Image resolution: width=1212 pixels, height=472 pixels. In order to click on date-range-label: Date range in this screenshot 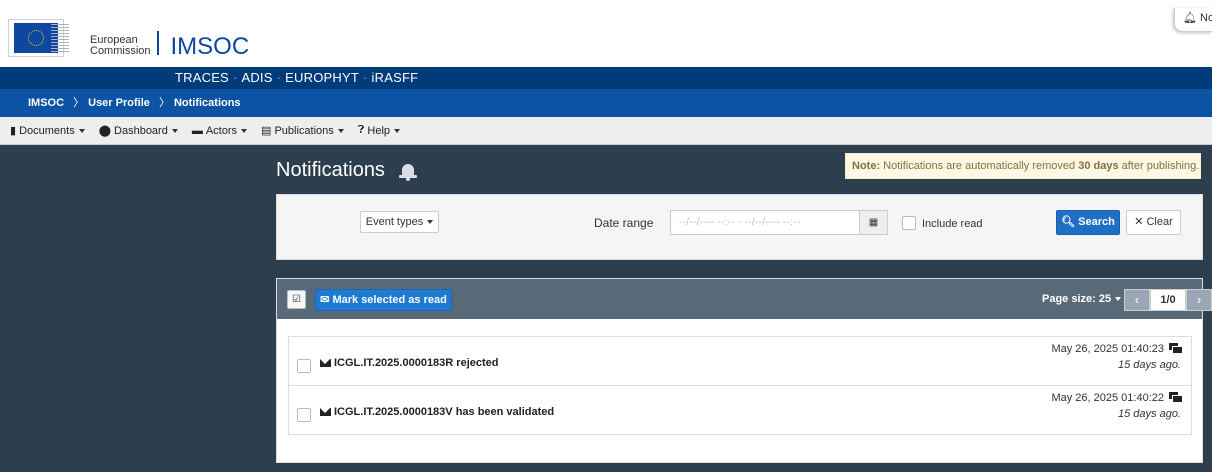, I will do `click(624, 223)`.